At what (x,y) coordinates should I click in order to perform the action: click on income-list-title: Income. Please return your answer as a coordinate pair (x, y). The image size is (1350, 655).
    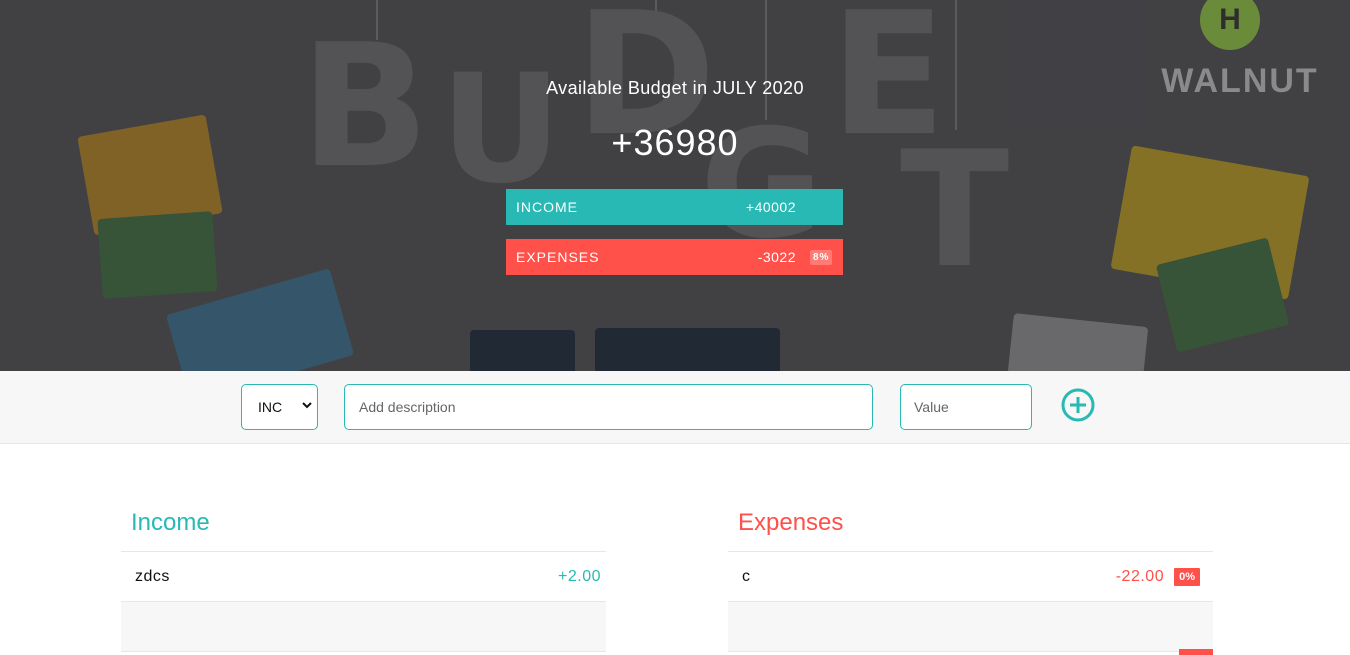
    Looking at the image, I should click on (363, 528).